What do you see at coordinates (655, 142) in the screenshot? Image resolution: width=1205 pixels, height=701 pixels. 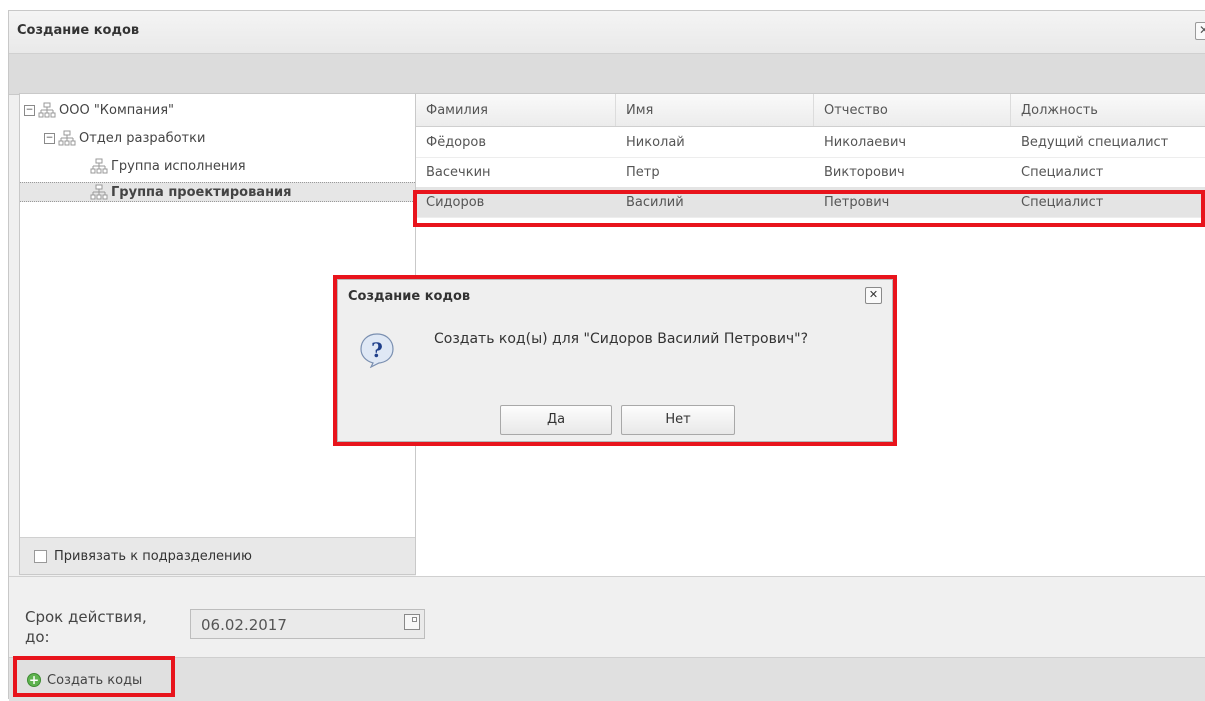 I see `cell-firstname: Николай` at bounding box center [655, 142].